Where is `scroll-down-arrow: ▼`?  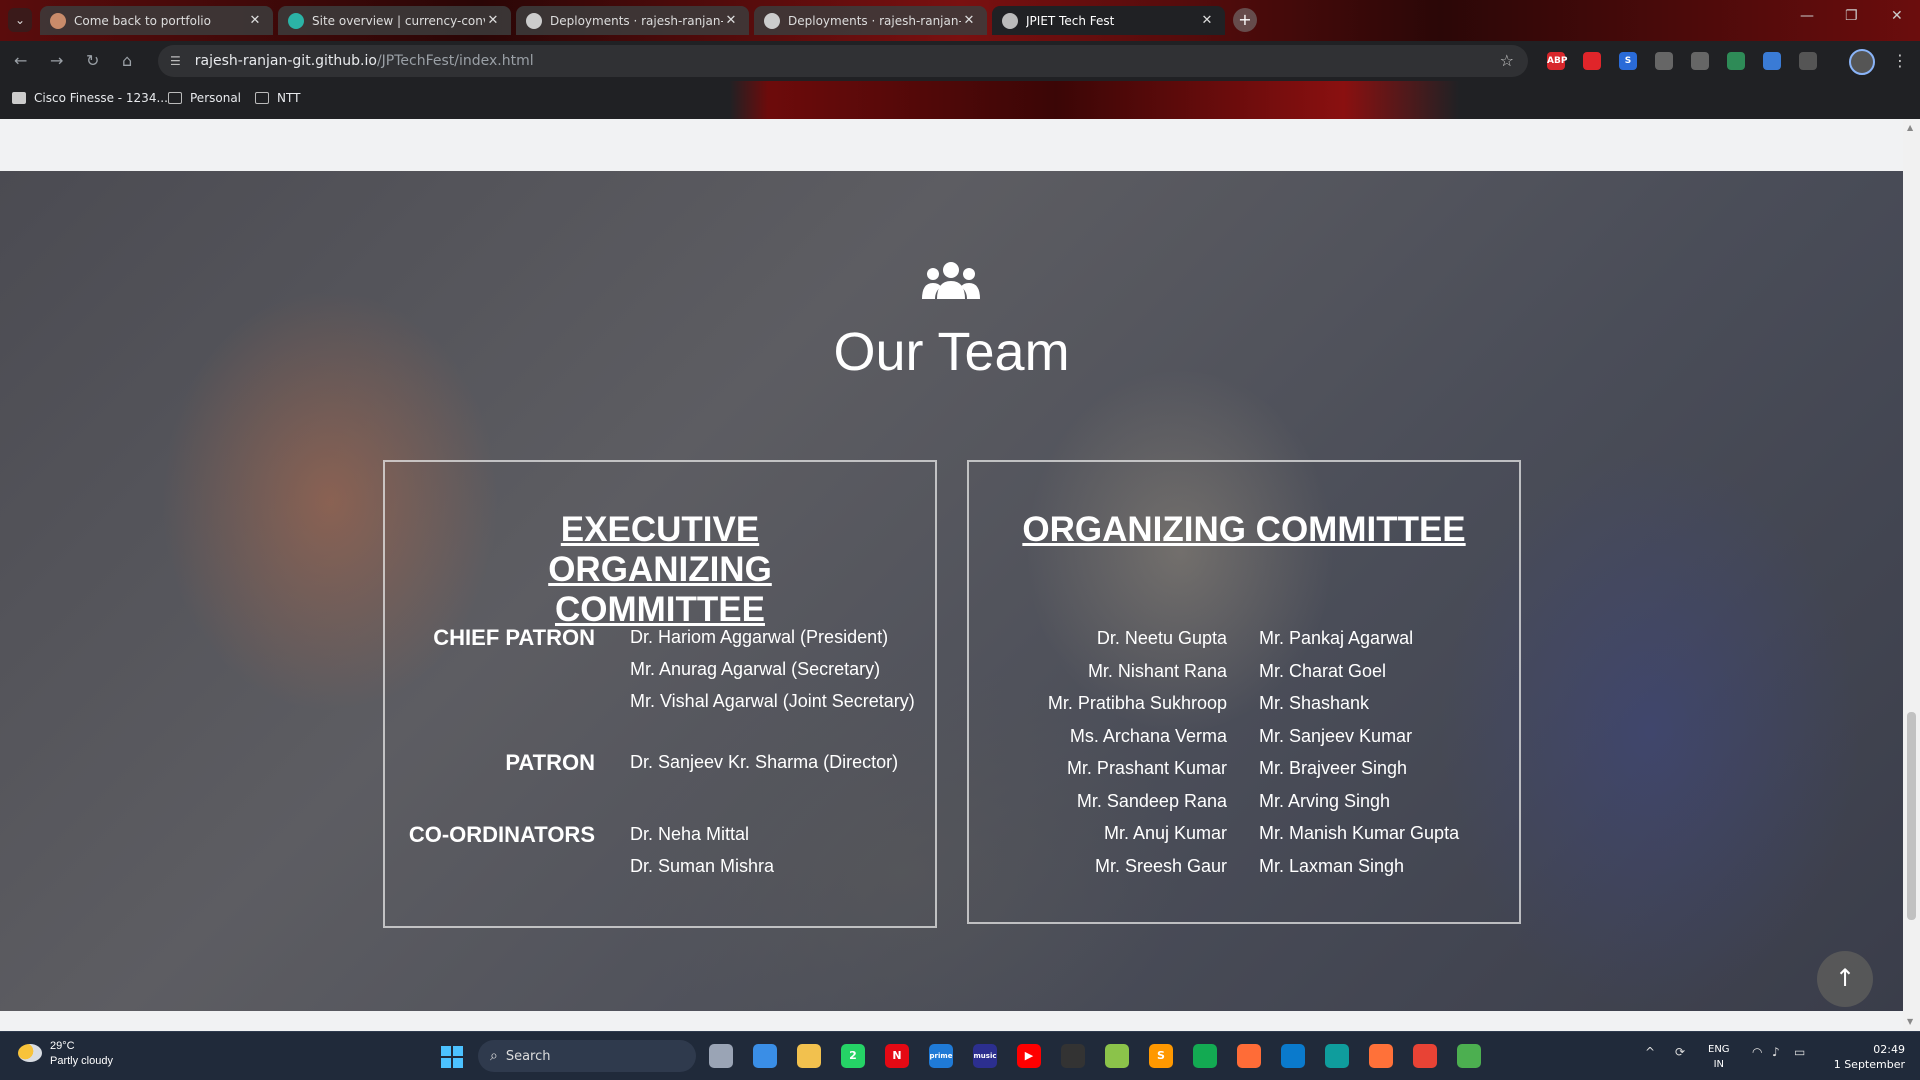 scroll-down-arrow: ▼ is located at coordinates (1910, 1021).